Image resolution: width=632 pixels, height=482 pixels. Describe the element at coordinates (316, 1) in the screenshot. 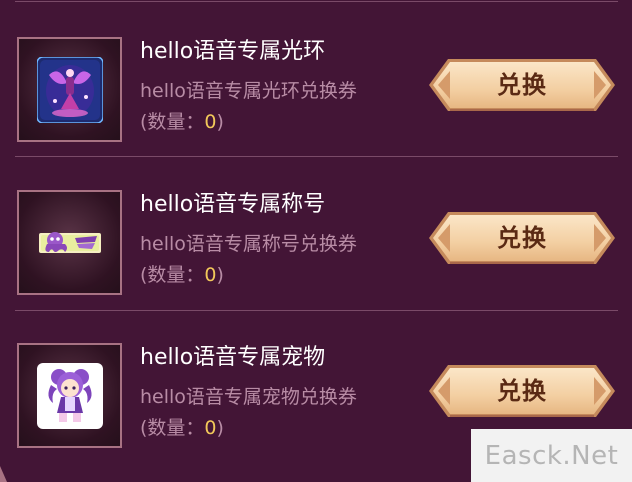

I see `divider-top` at that location.